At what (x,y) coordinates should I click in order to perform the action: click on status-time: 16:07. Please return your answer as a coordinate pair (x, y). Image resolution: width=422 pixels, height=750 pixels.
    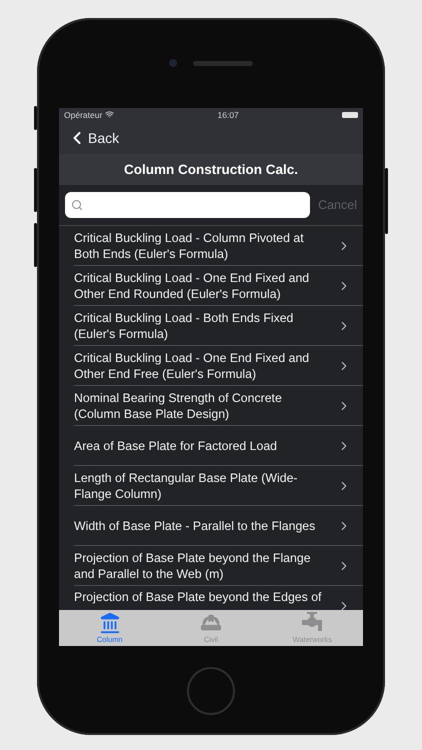
    Looking at the image, I should click on (228, 115).